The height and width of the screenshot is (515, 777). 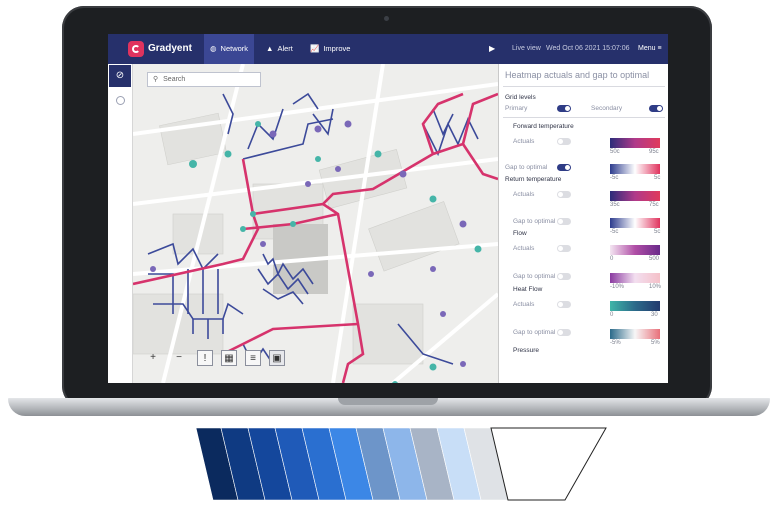 I want to click on decorative-blocks, so click(x=401, y=464).